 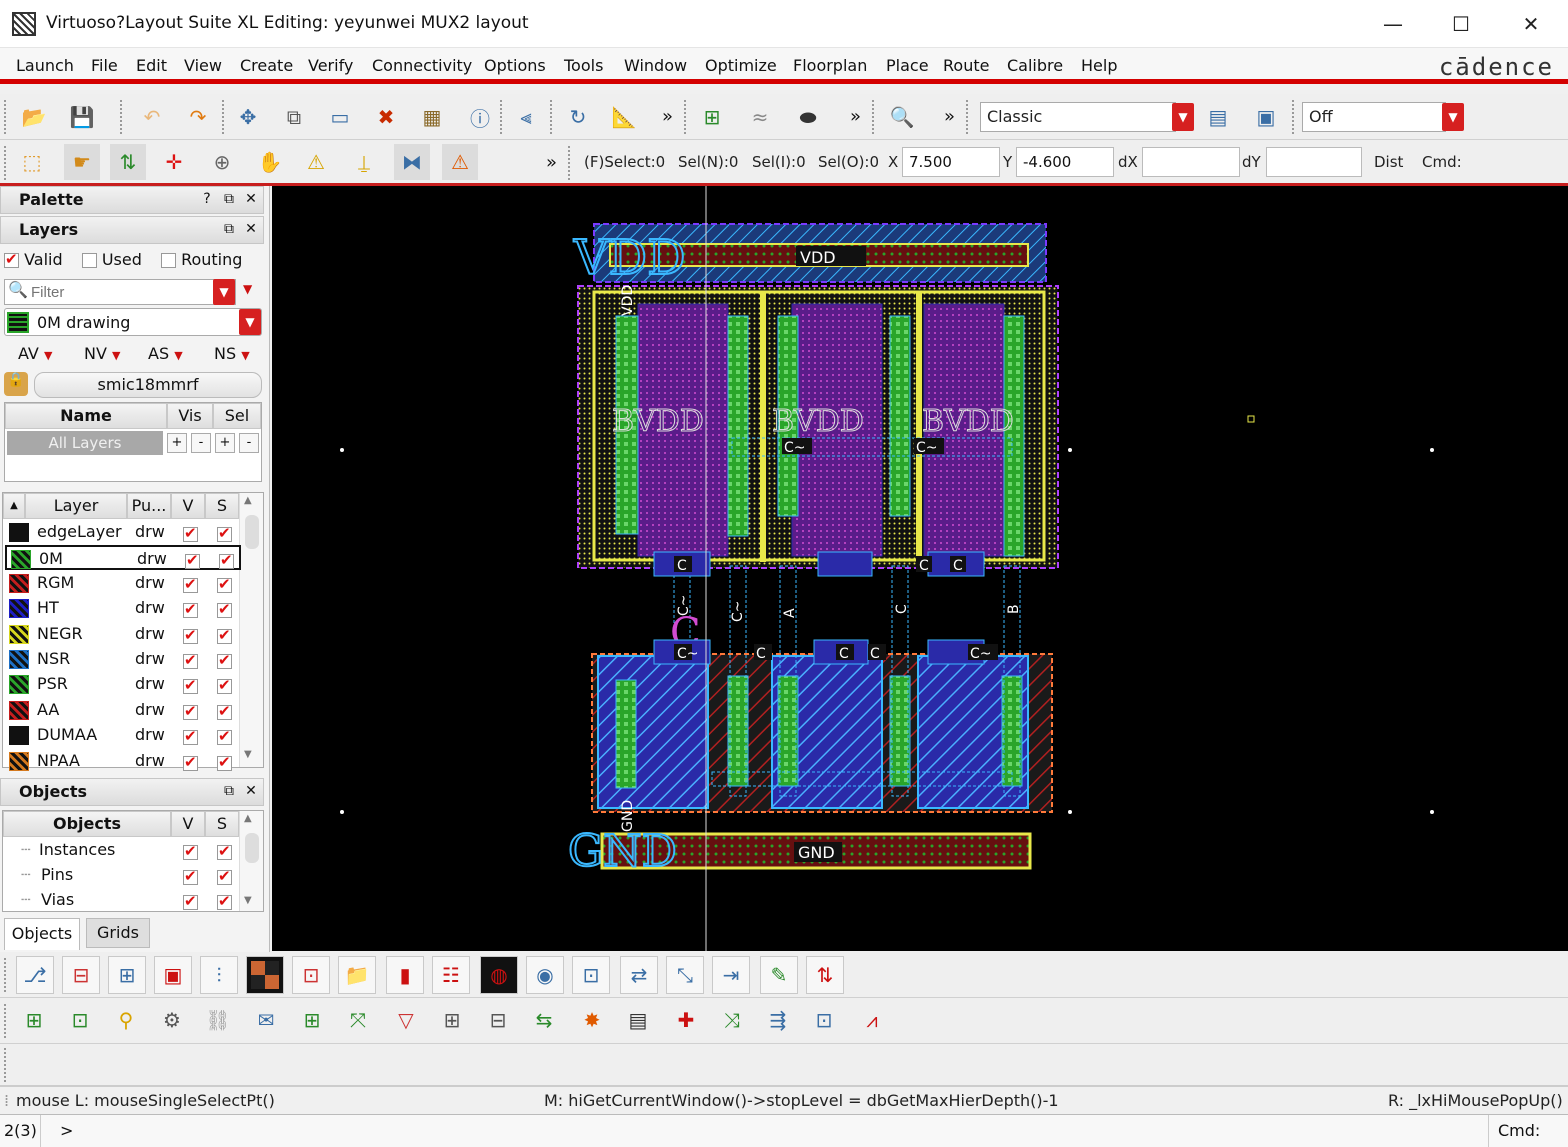 What do you see at coordinates (780, 1131) in the screenshot?
I see `command-input` at bounding box center [780, 1131].